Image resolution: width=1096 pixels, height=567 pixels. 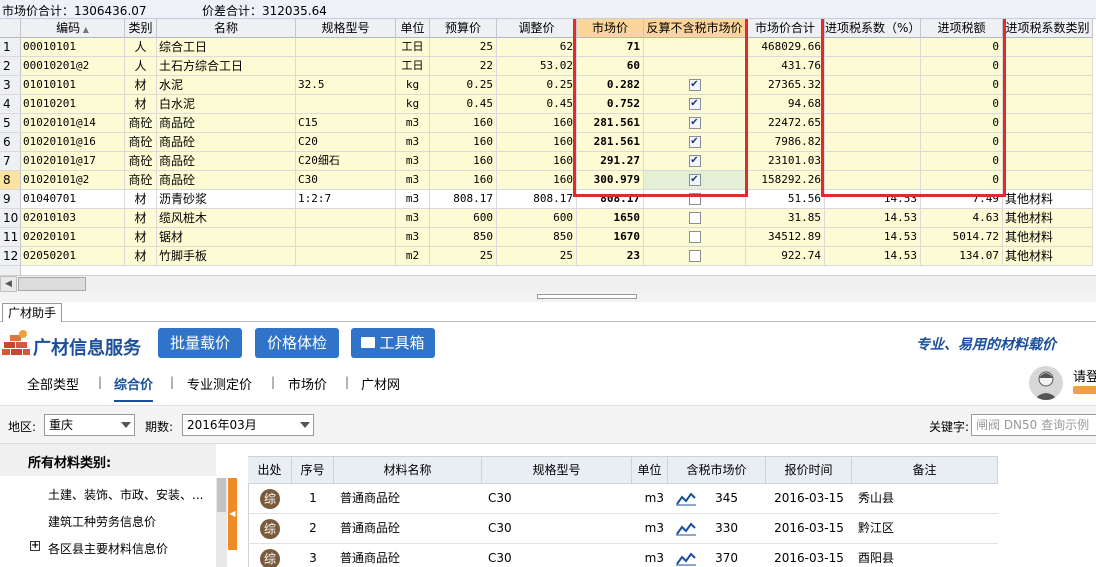 What do you see at coordinates (610, 85) in the screenshot?
I see `cell-market: 0.282` at bounding box center [610, 85].